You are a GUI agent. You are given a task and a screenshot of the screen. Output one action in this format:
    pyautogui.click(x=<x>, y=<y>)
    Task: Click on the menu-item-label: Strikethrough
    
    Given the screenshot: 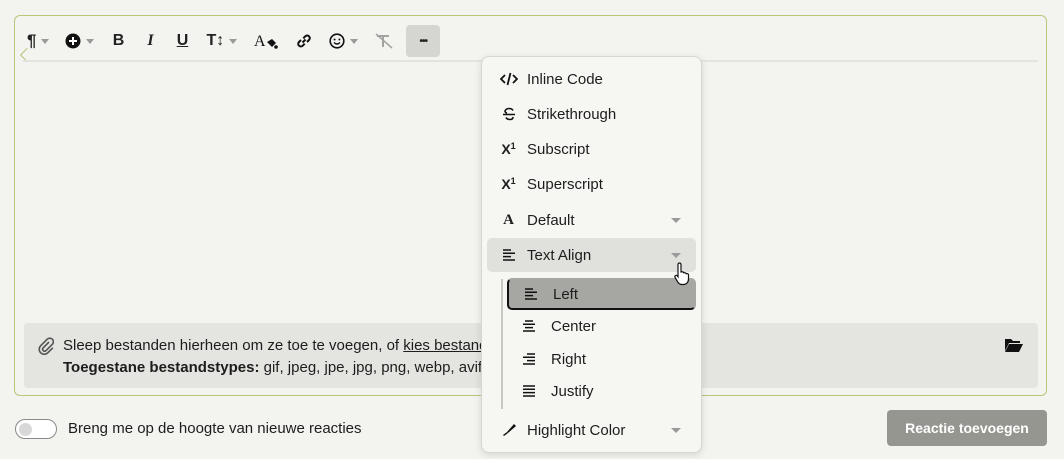 What is the action you would take?
    pyautogui.click(x=572, y=114)
    